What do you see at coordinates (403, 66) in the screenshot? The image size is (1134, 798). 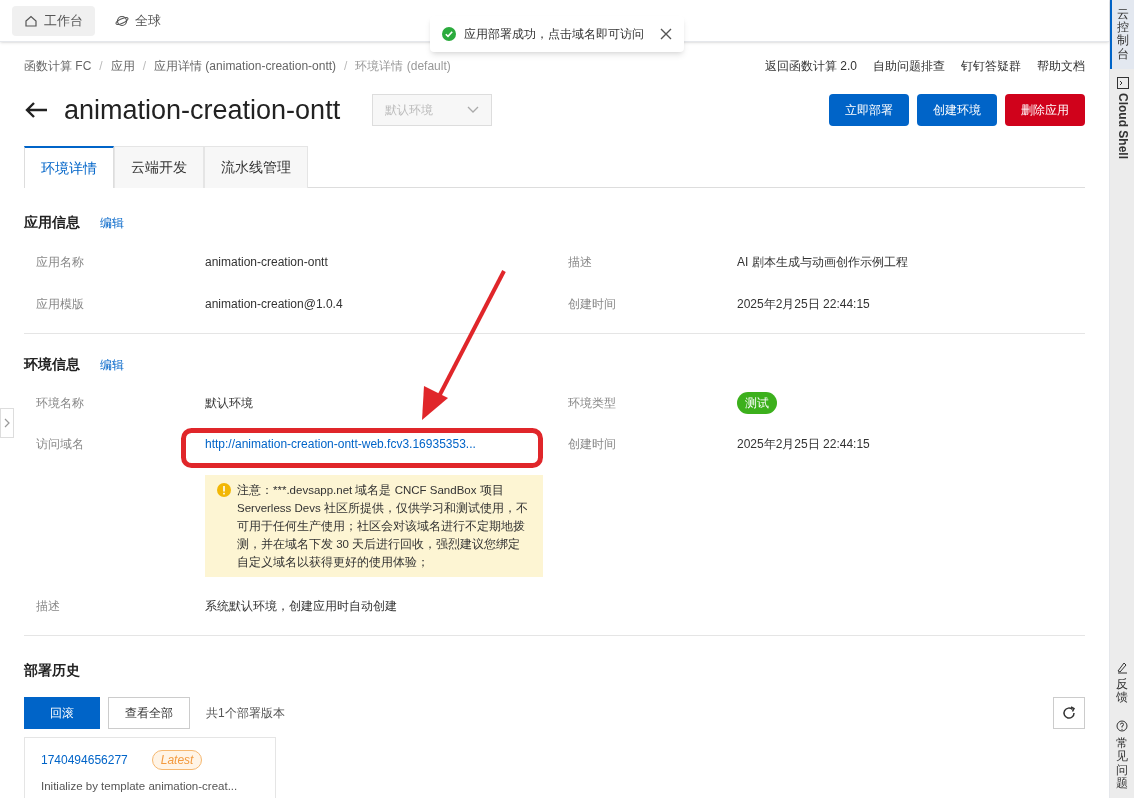 I see `breadcrumb-current: 环境详情 (default)` at bounding box center [403, 66].